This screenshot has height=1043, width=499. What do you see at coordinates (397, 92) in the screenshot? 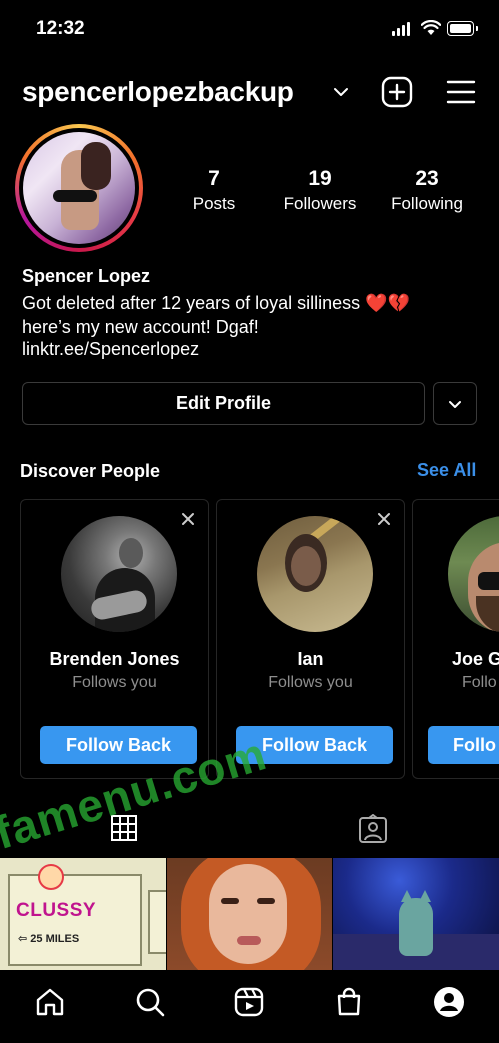
I see `new-post-icon` at bounding box center [397, 92].